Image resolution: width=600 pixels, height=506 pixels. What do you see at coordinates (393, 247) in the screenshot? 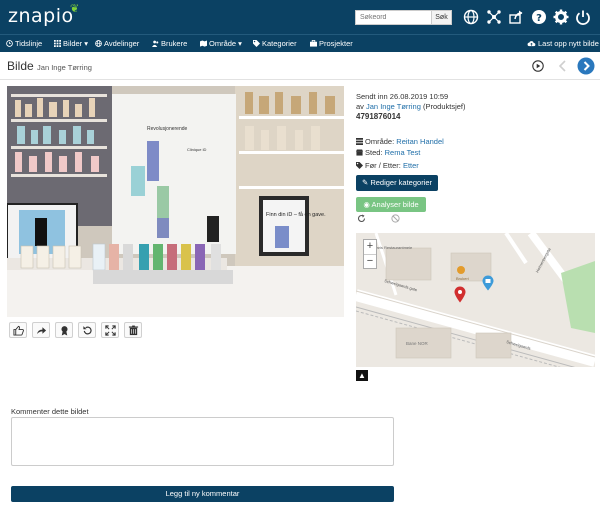
I see `map-label-restaurant: Faris Restaurantmeie` at bounding box center [393, 247].